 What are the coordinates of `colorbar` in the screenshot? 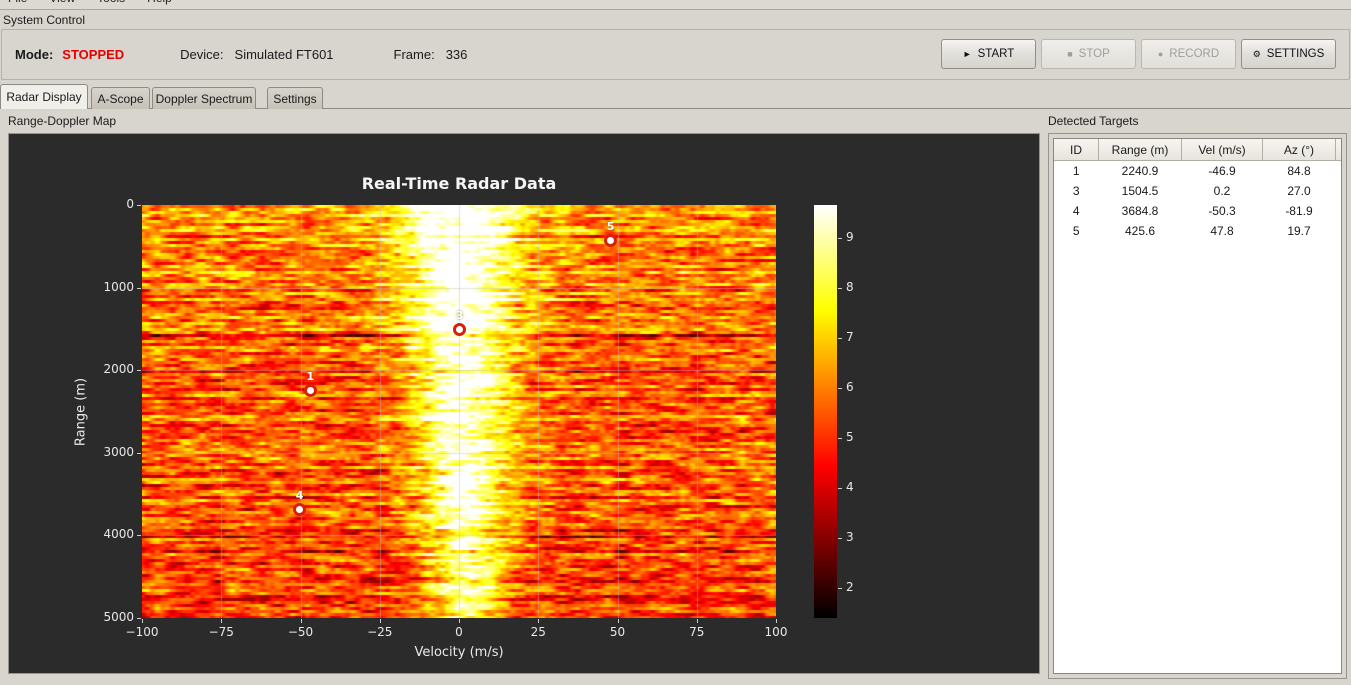 It's located at (825, 411).